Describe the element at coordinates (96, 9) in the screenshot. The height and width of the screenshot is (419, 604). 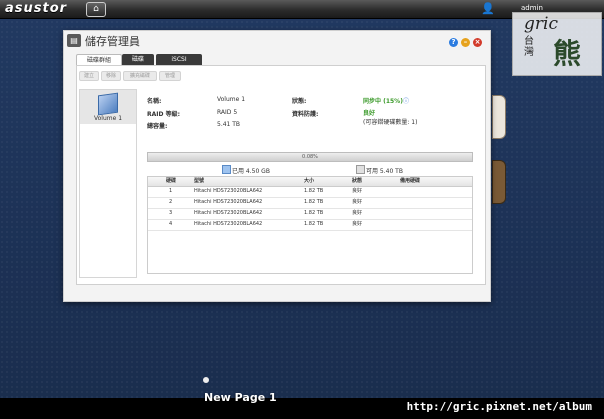
I see `home-icon: ⌂` at that location.